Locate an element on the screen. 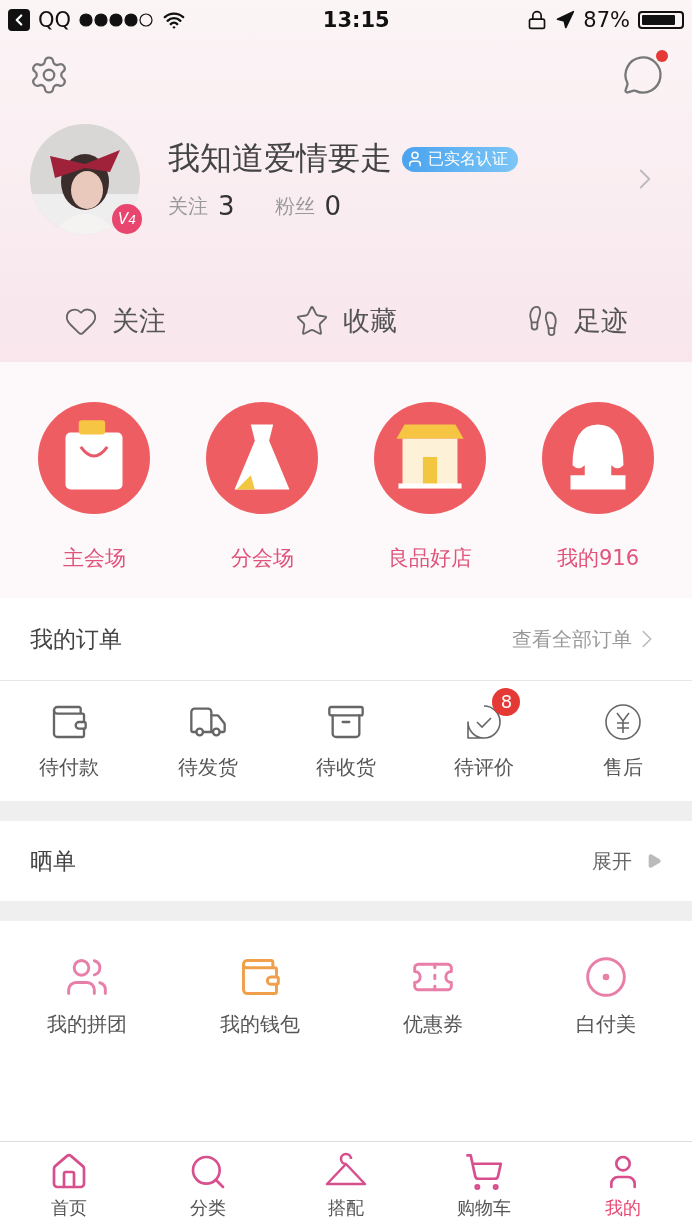  signal-icon is located at coordinates (117, 20).